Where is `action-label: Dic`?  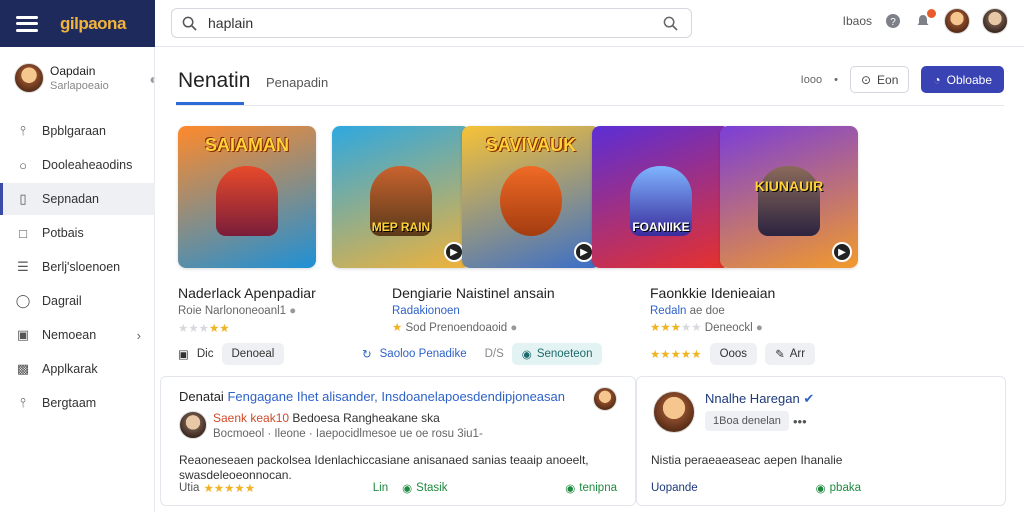
action-label: Dic is located at coordinates (205, 354).